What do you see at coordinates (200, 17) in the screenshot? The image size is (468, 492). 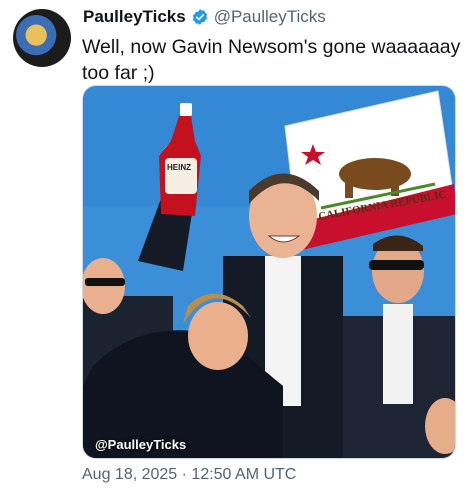 I see `verified-badge-icon` at bounding box center [200, 17].